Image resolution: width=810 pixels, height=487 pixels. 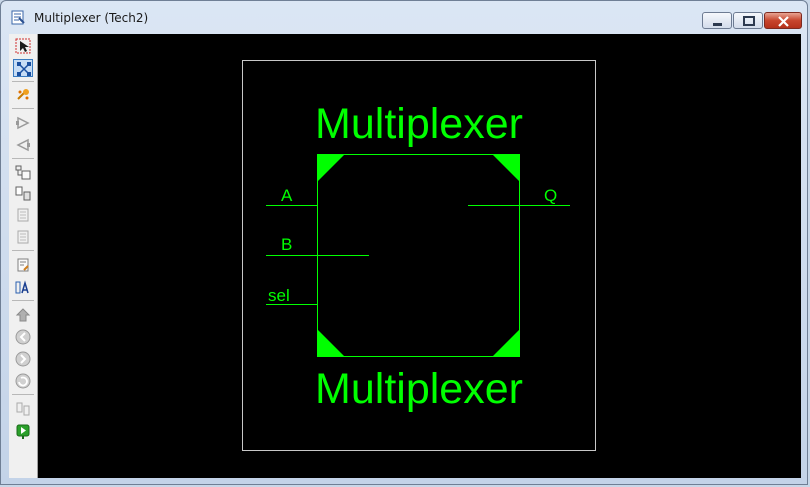 I want to click on close-button, so click(x=783, y=20).